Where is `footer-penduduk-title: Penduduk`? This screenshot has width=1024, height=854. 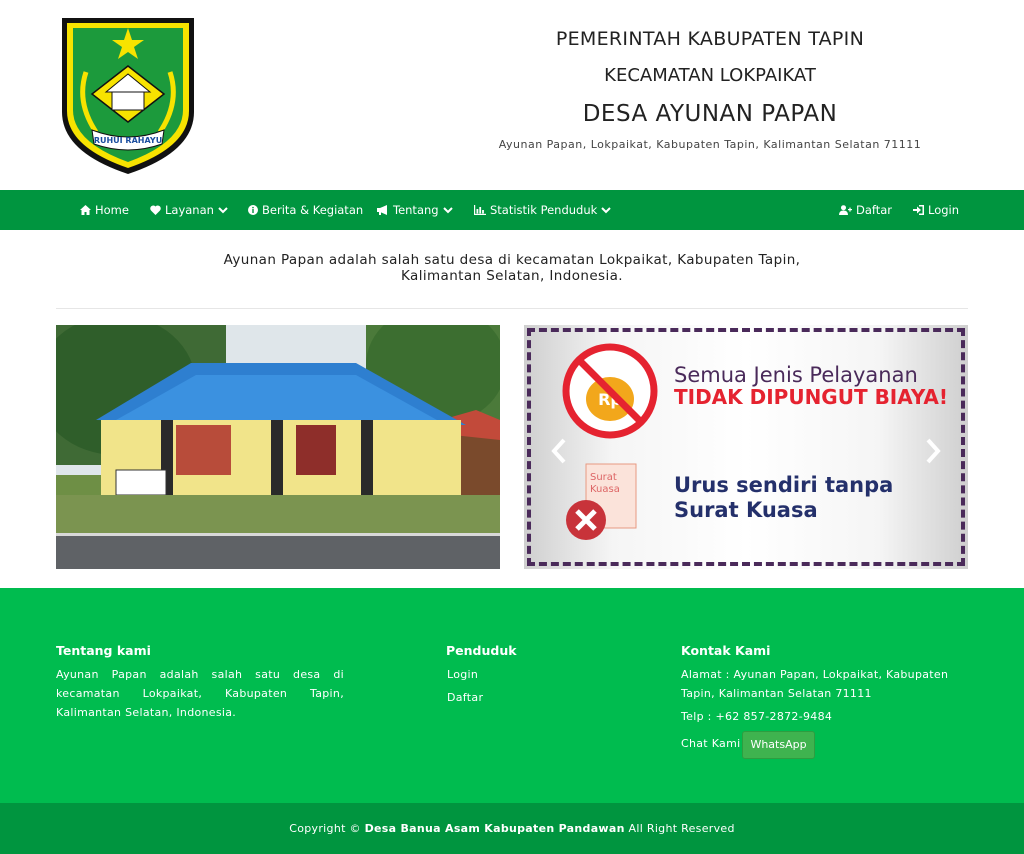
footer-penduduk-title: Penduduk is located at coordinates (481, 650).